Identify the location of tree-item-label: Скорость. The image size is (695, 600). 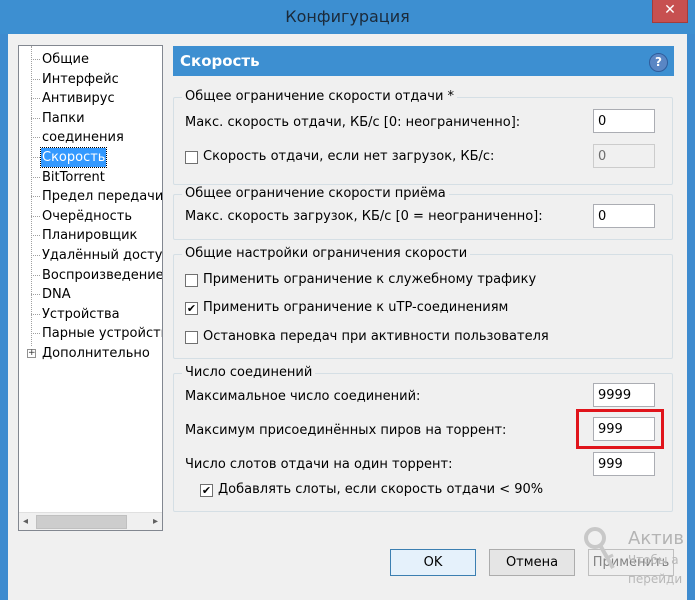
(73, 157).